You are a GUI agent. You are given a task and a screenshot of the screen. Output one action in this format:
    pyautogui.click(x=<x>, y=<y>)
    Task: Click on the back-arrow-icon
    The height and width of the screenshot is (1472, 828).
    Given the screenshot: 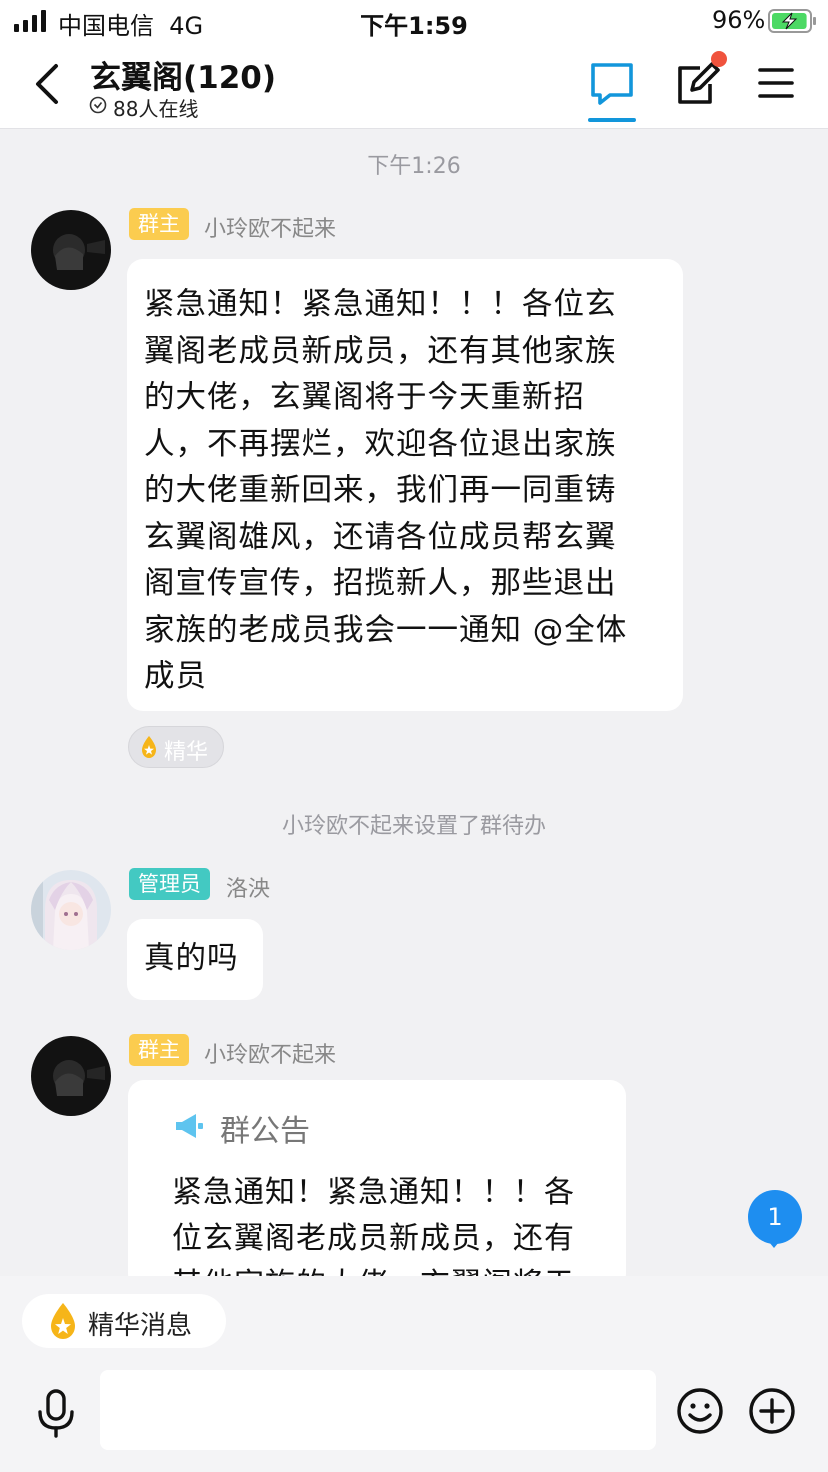 What is the action you would take?
    pyautogui.click(x=48, y=84)
    